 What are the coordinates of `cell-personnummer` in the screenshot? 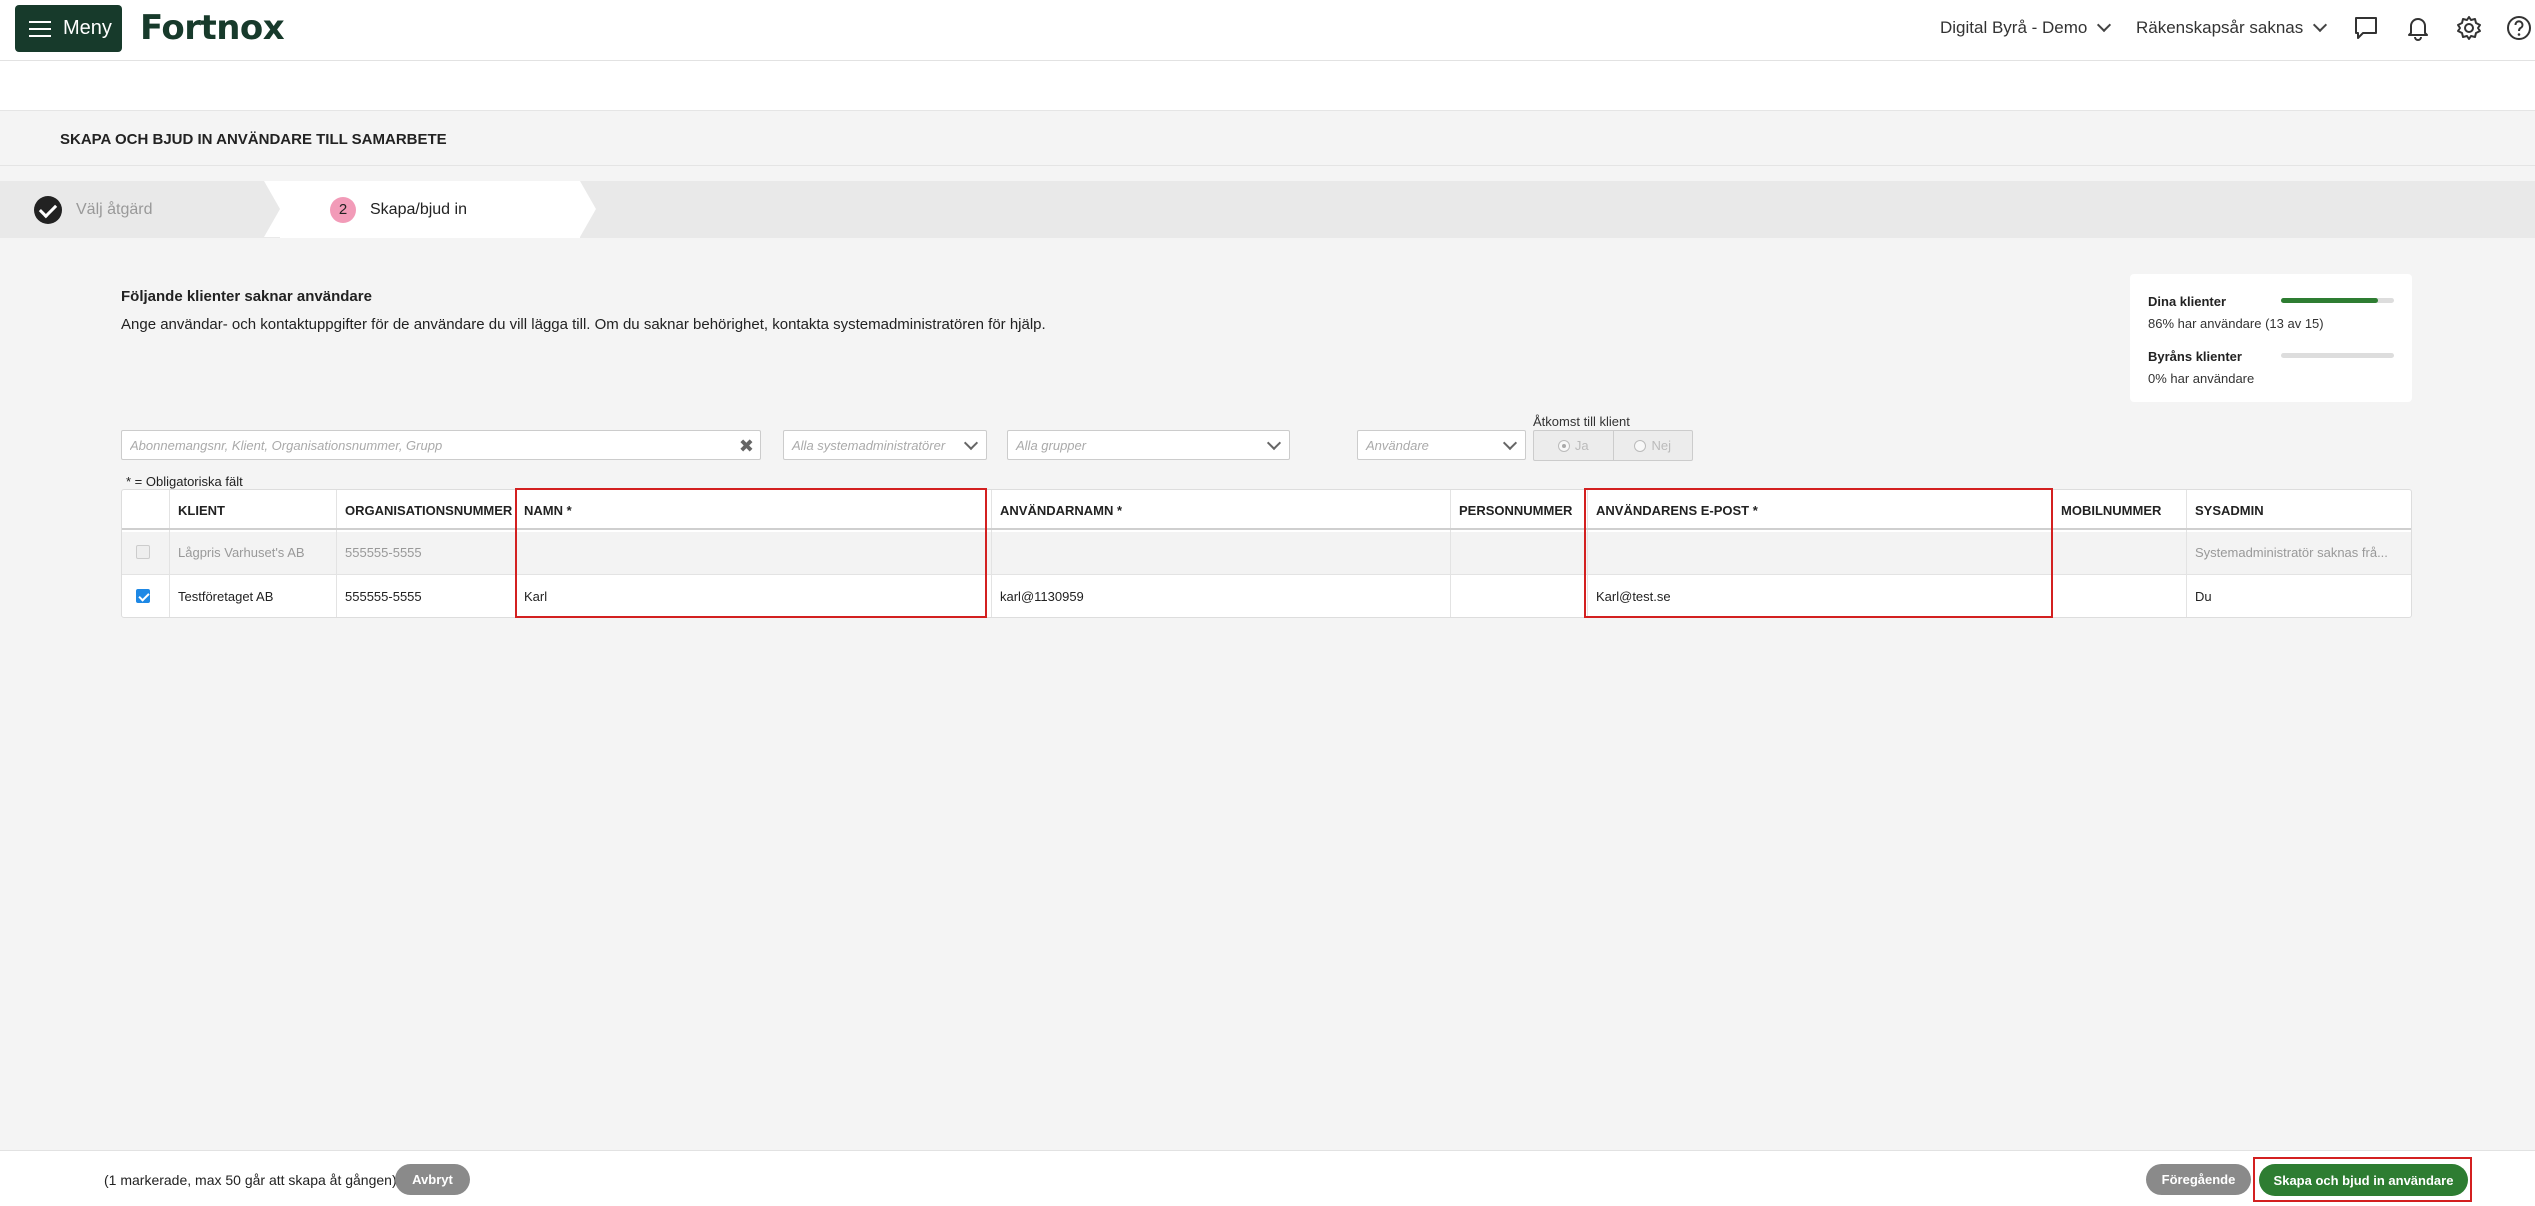 It's located at (1519, 552).